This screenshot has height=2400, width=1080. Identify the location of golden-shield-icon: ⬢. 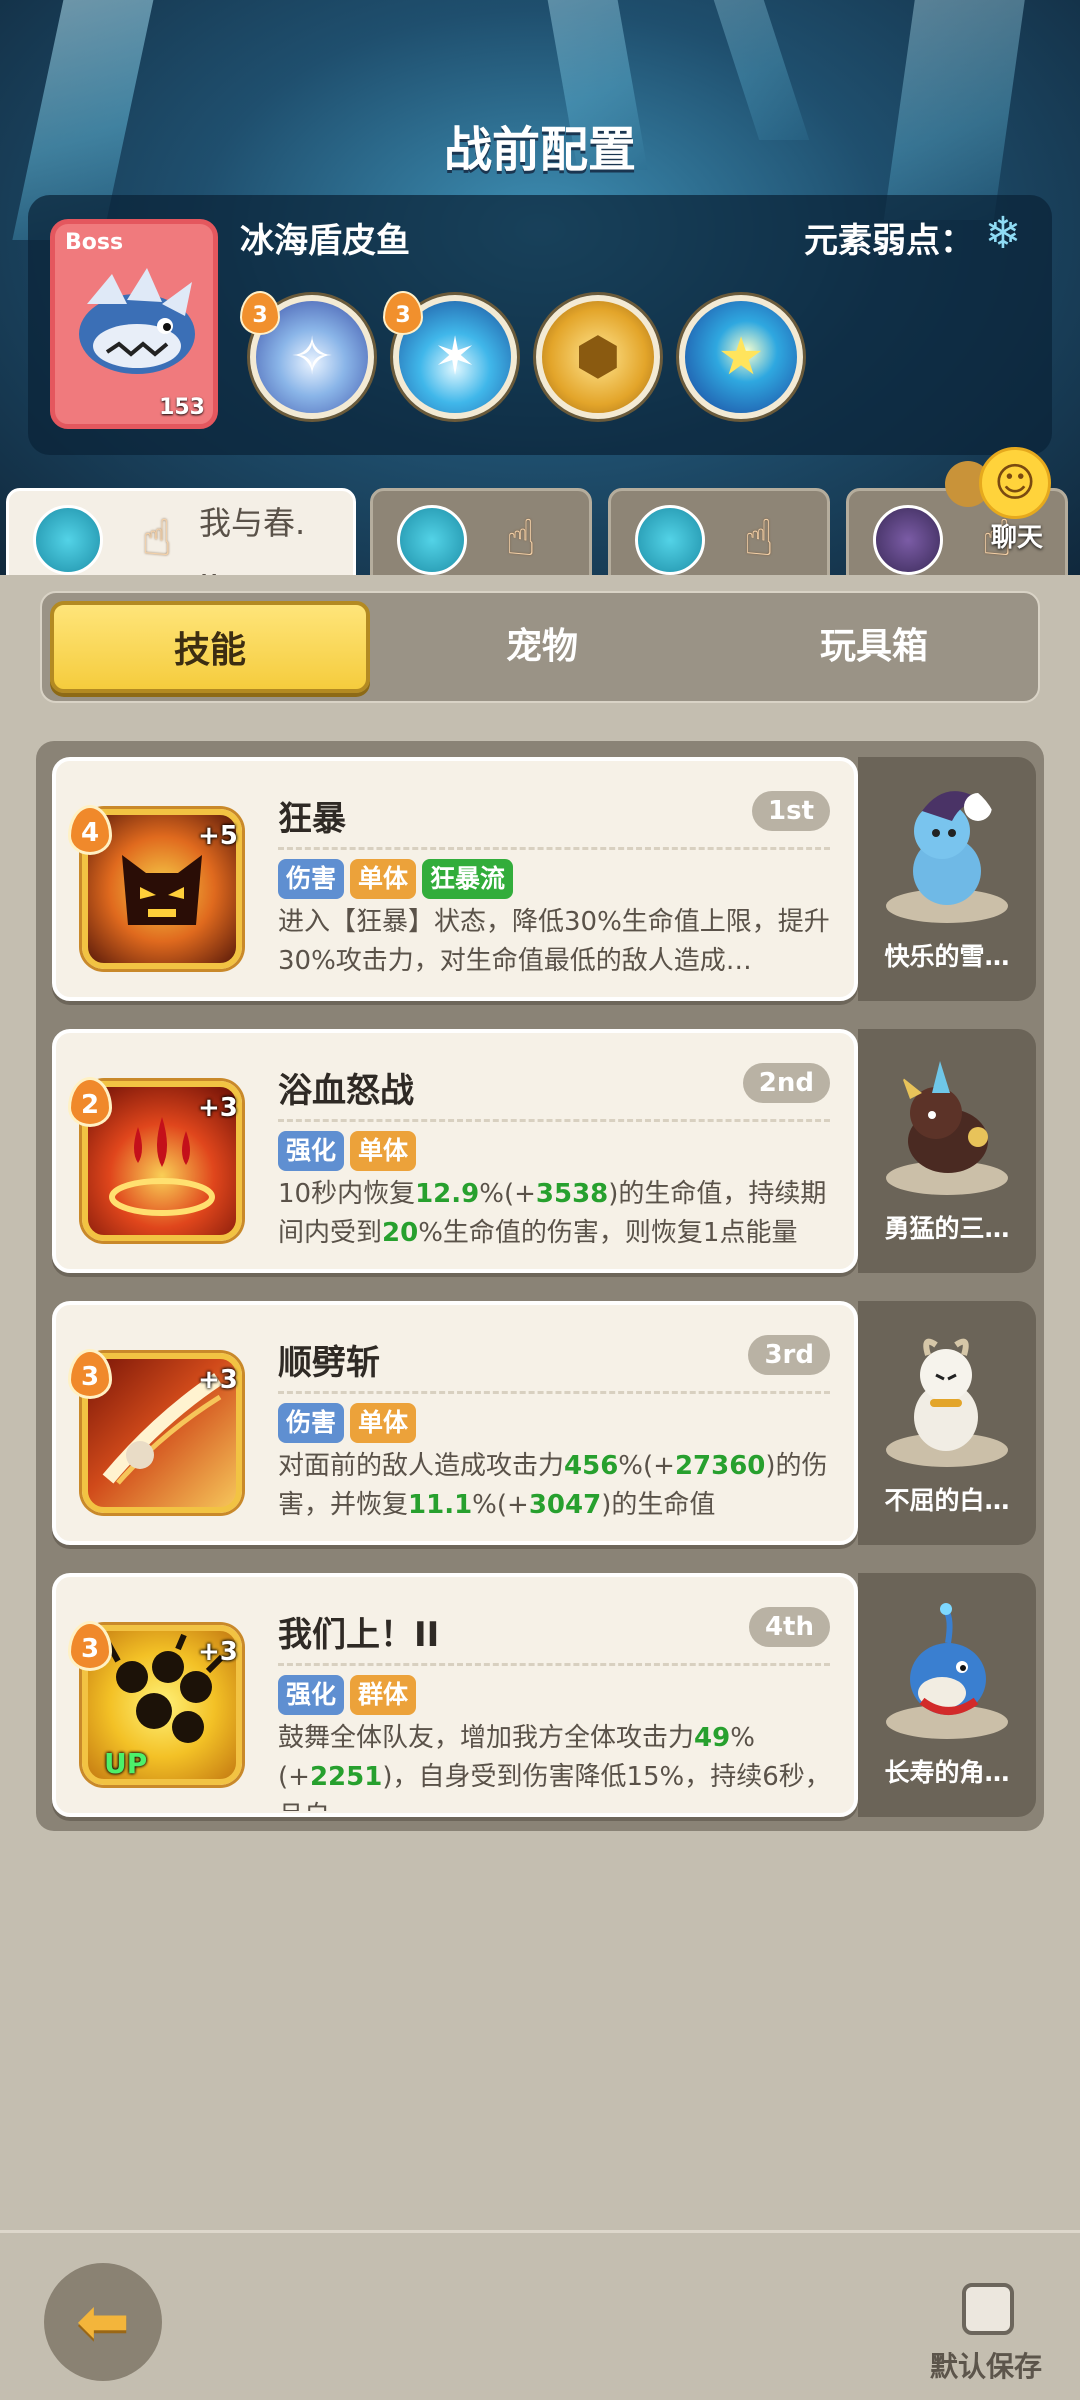
(598, 357).